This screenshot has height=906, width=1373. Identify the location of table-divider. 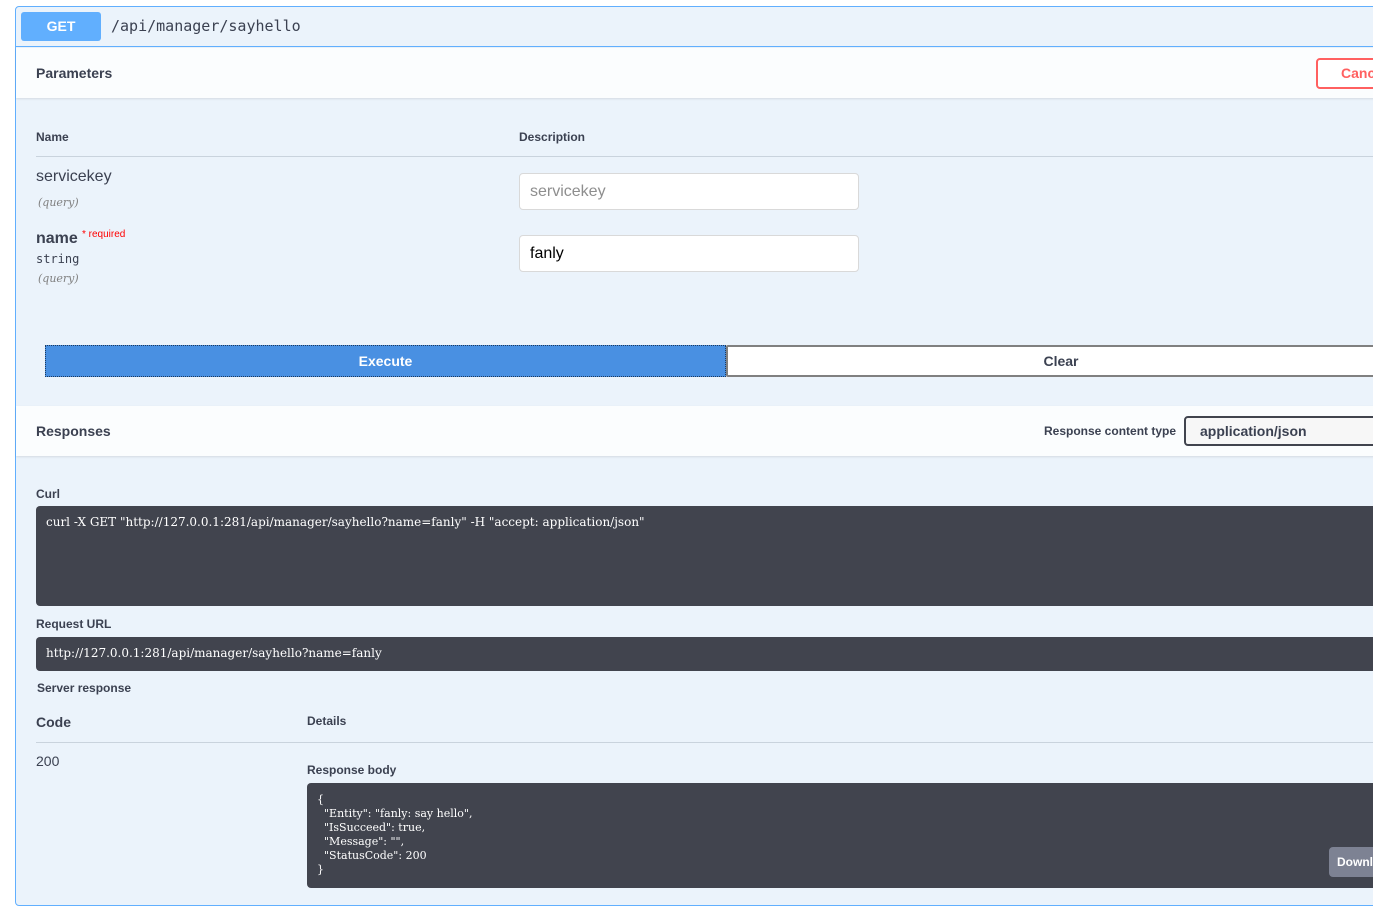
(704, 156).